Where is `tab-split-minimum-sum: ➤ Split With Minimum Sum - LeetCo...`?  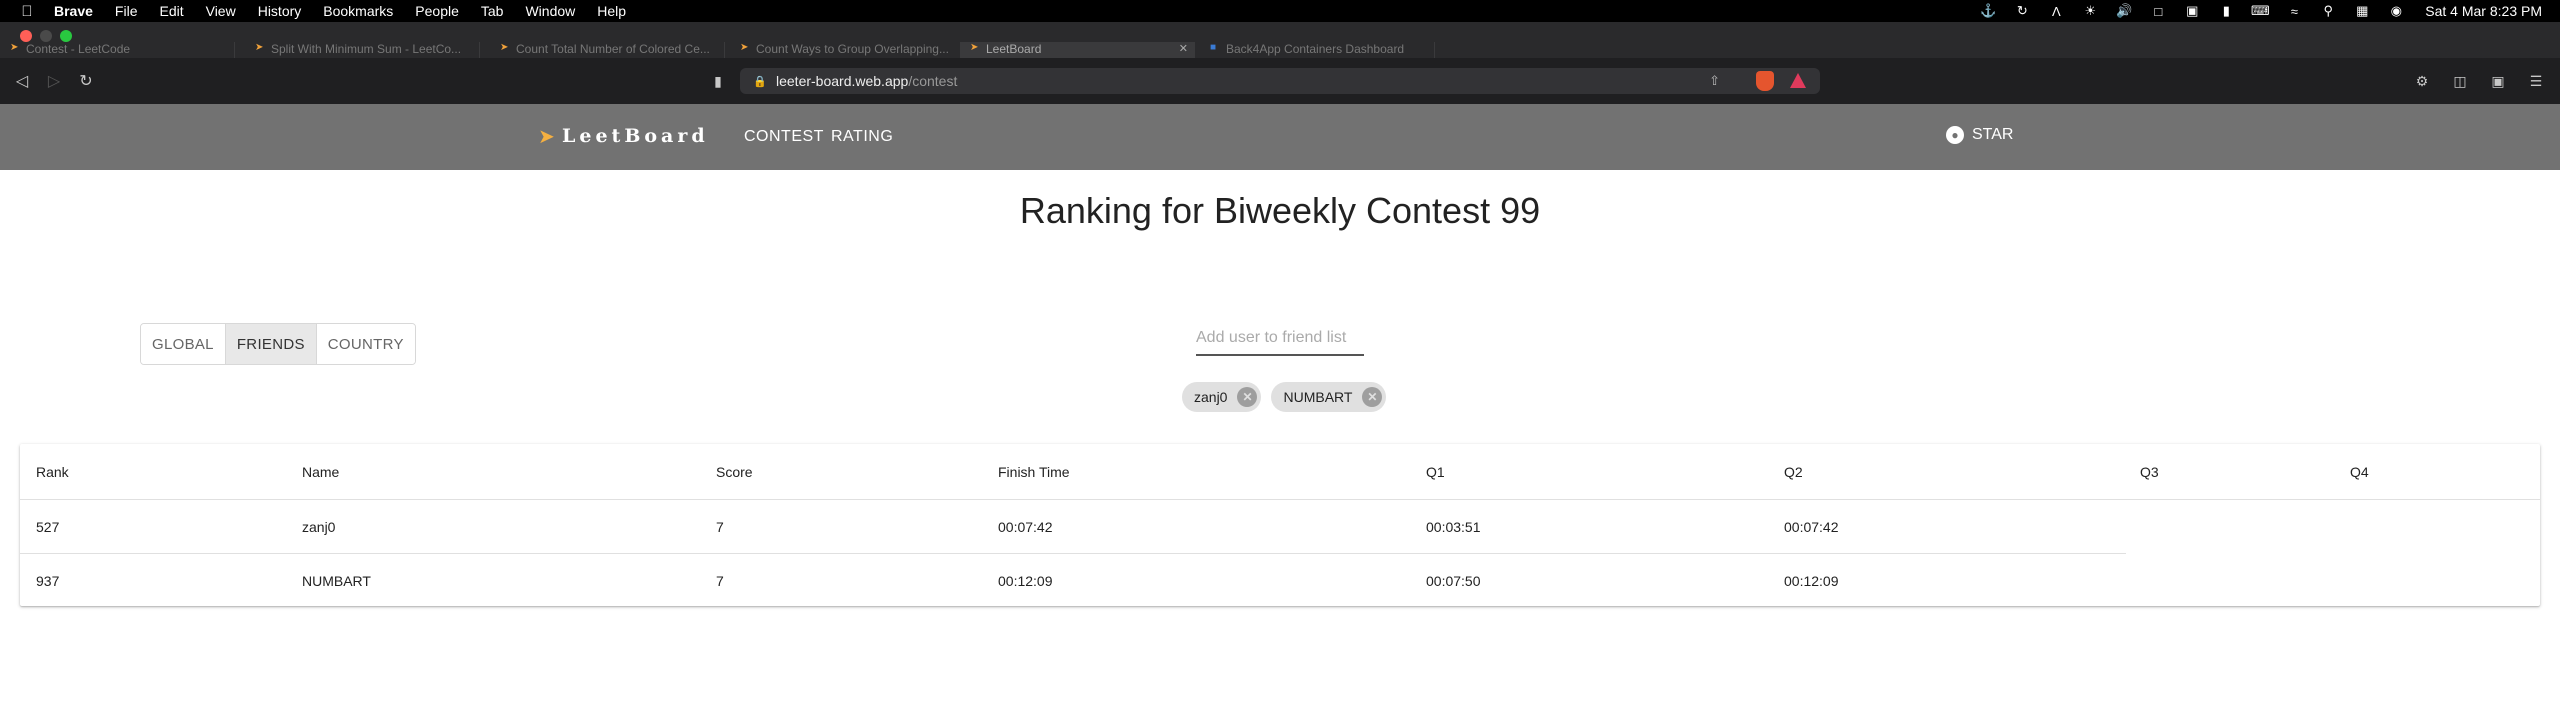
tab-split-minimum-sum: ➤ Split With Minimum Sum - LeetCo... is located at coordinates (362, 50).